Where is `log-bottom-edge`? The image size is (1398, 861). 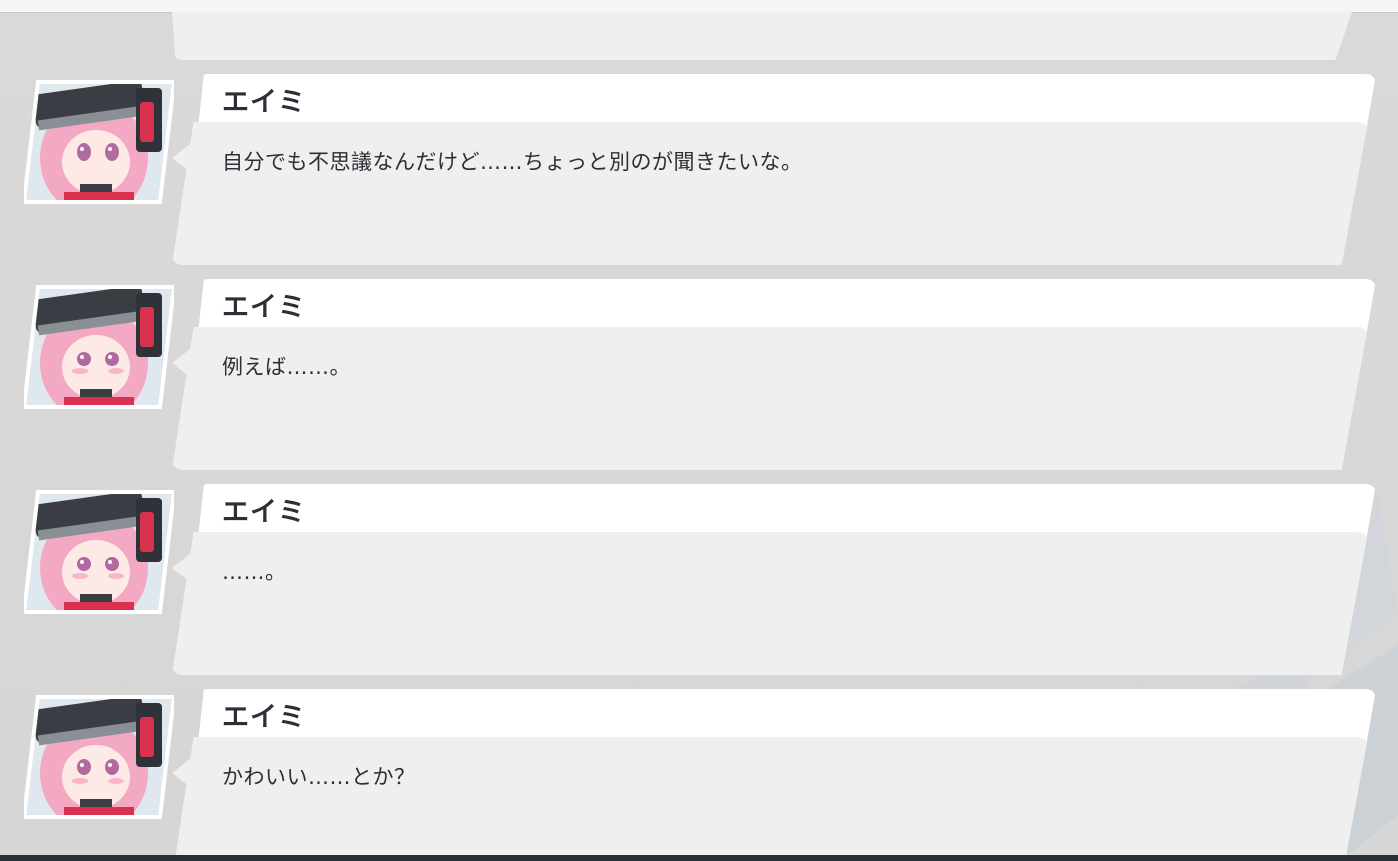
log-bottom-edge is located at coordinates (699, 858).